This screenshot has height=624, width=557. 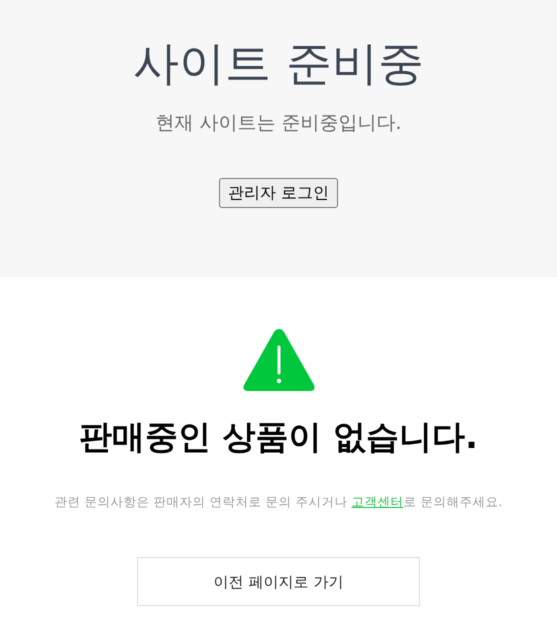 What do you see at coordinates (278, 64) in the screenshot?
I see `page-title: 사이트 준비중` at bounding box center [278, 64].